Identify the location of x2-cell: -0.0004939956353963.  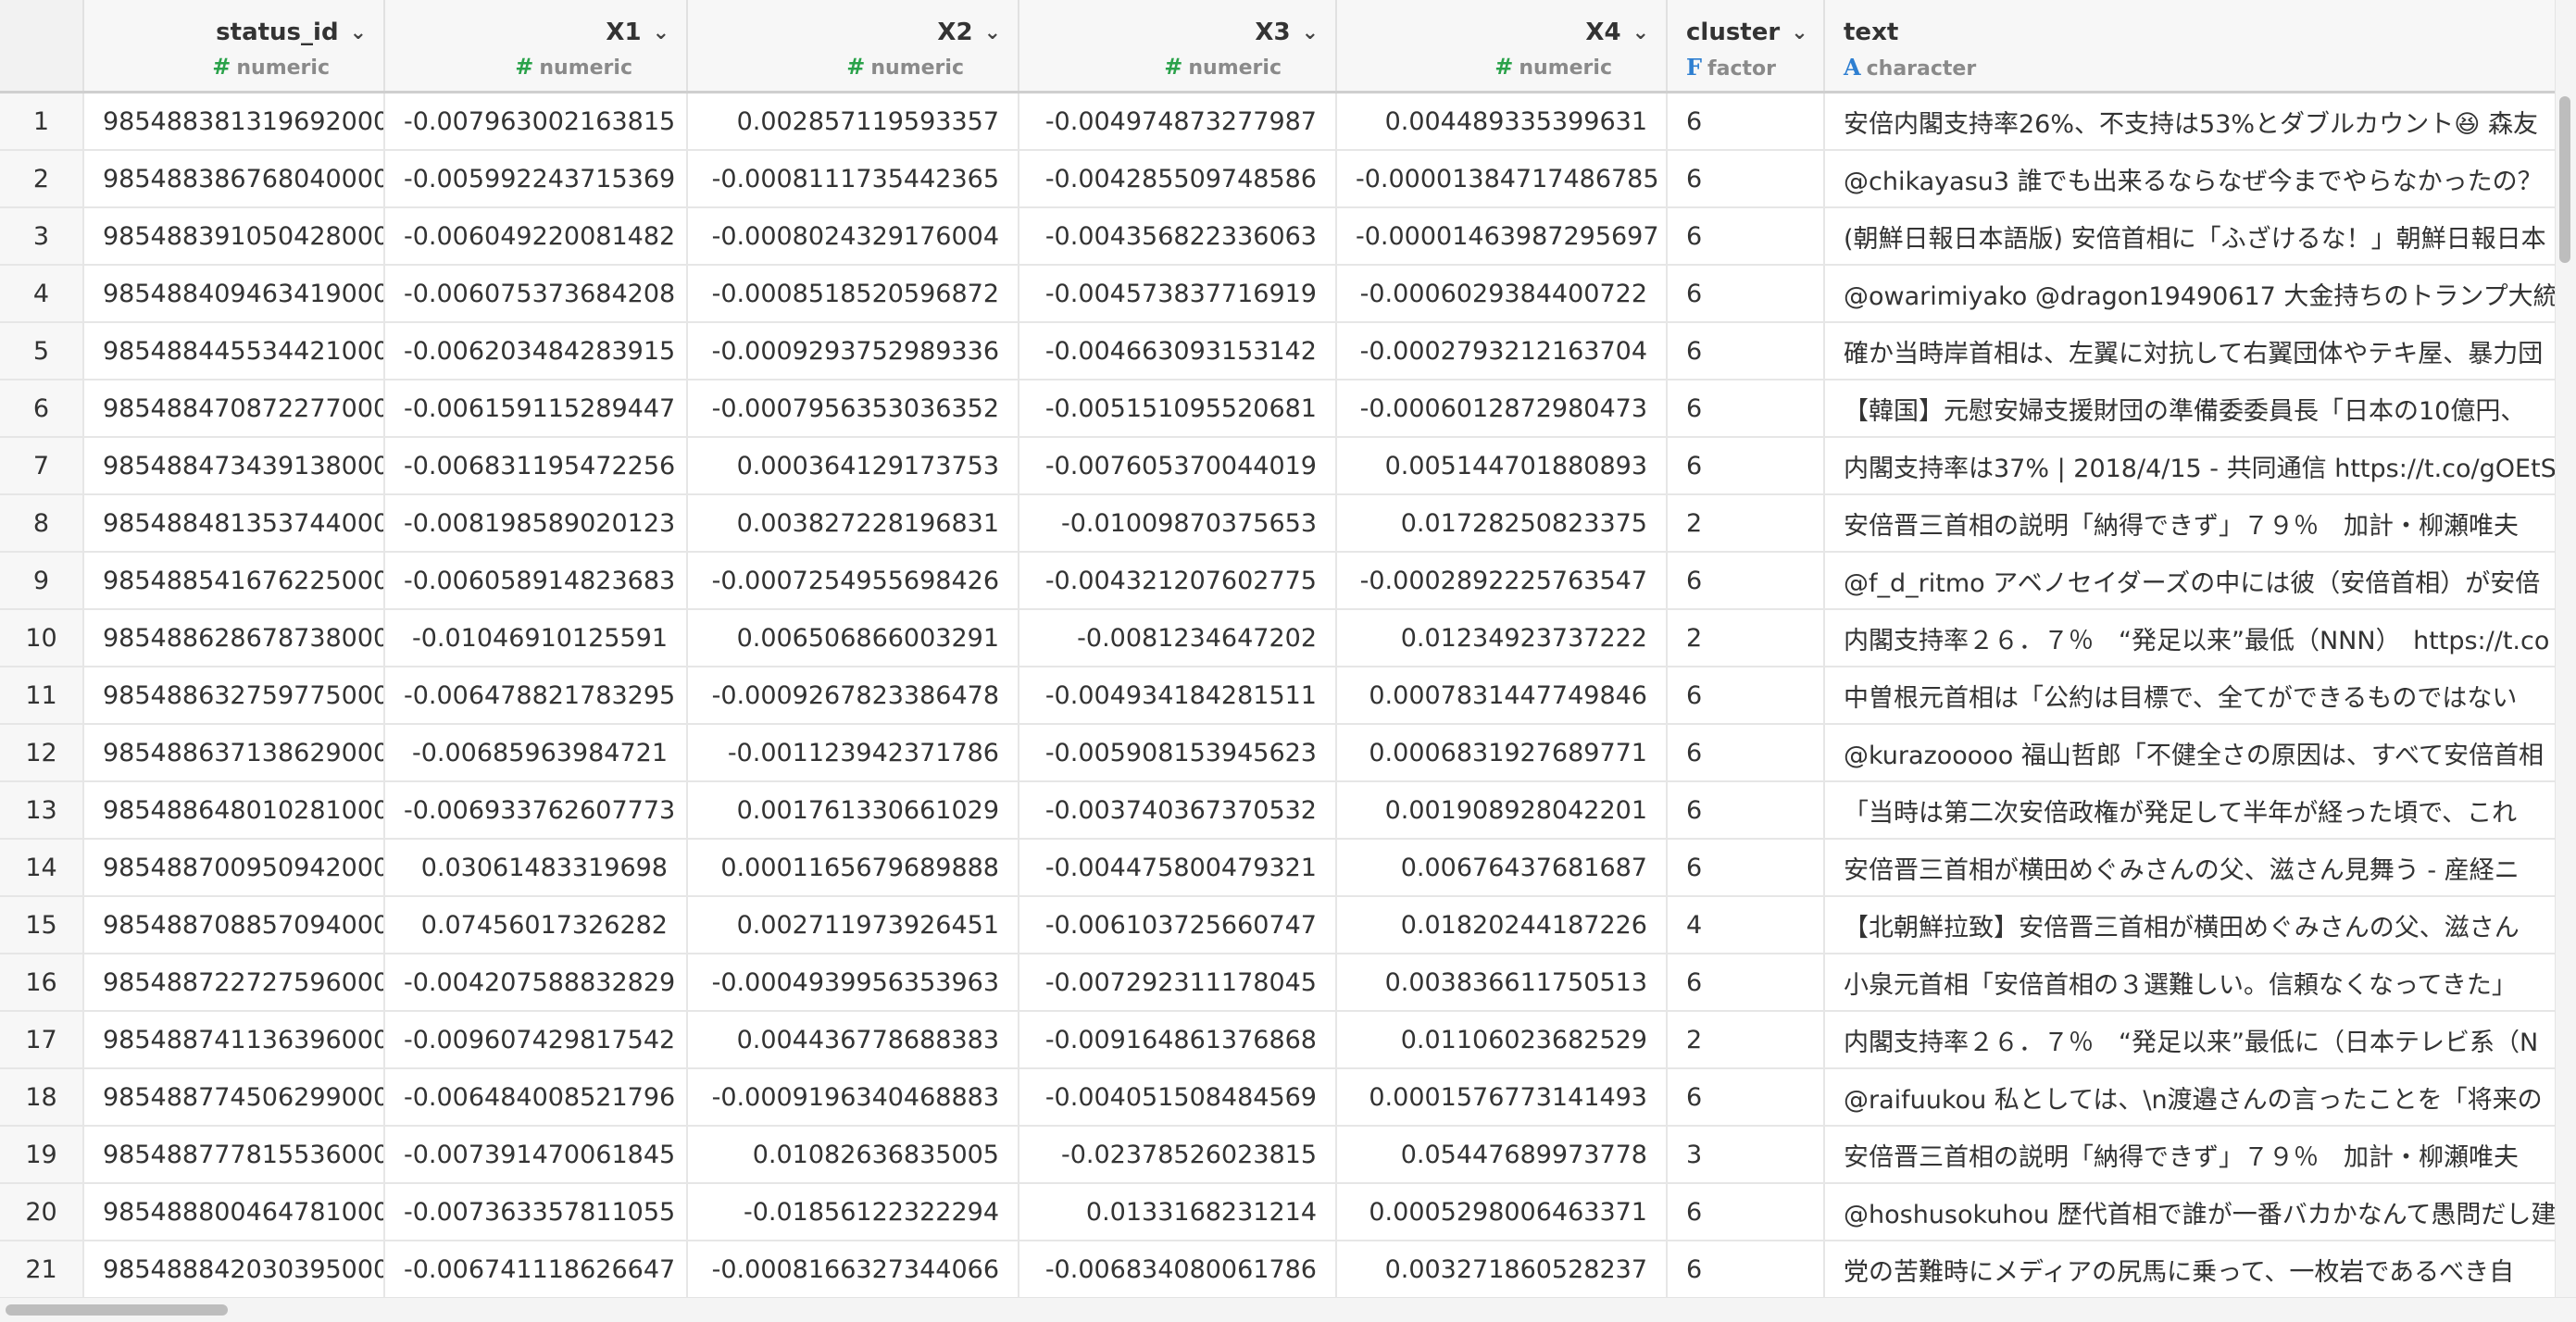
(853, 983).